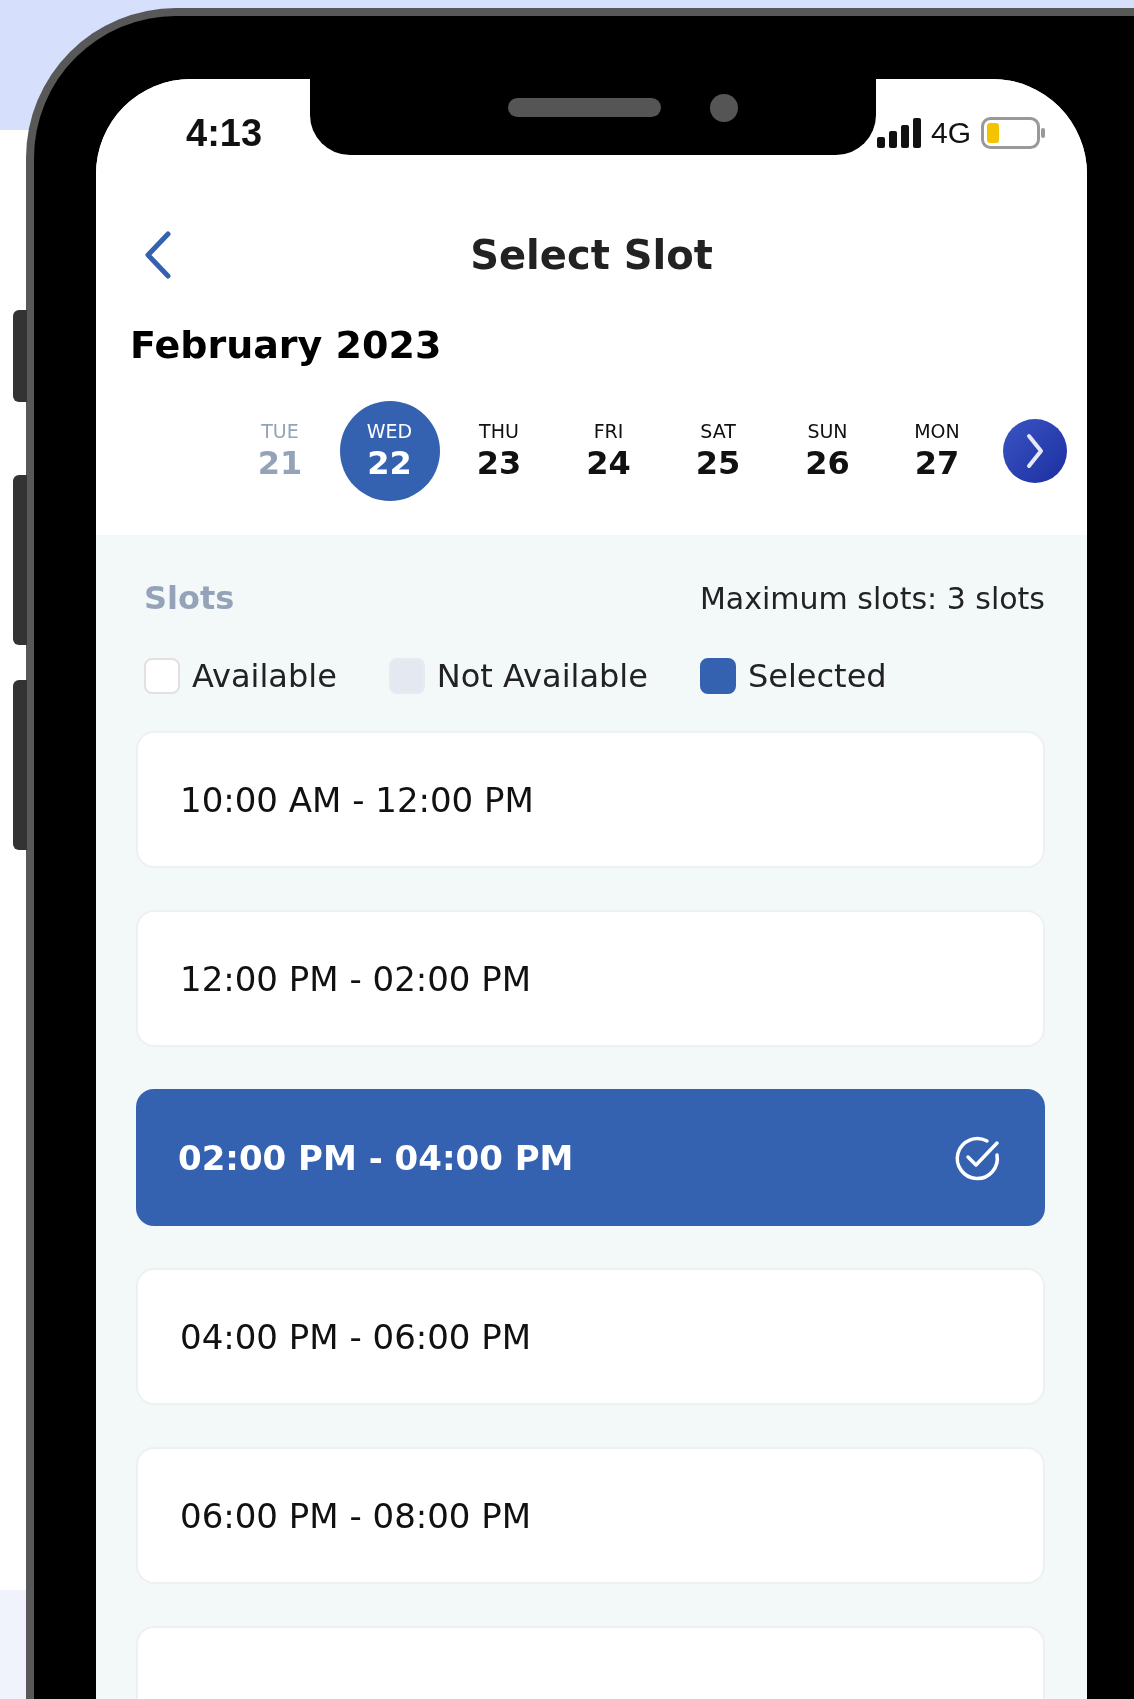  Describe the element at coordinates (542, 676) in the screenshot. I see `legend-label: Not Available` at that location.